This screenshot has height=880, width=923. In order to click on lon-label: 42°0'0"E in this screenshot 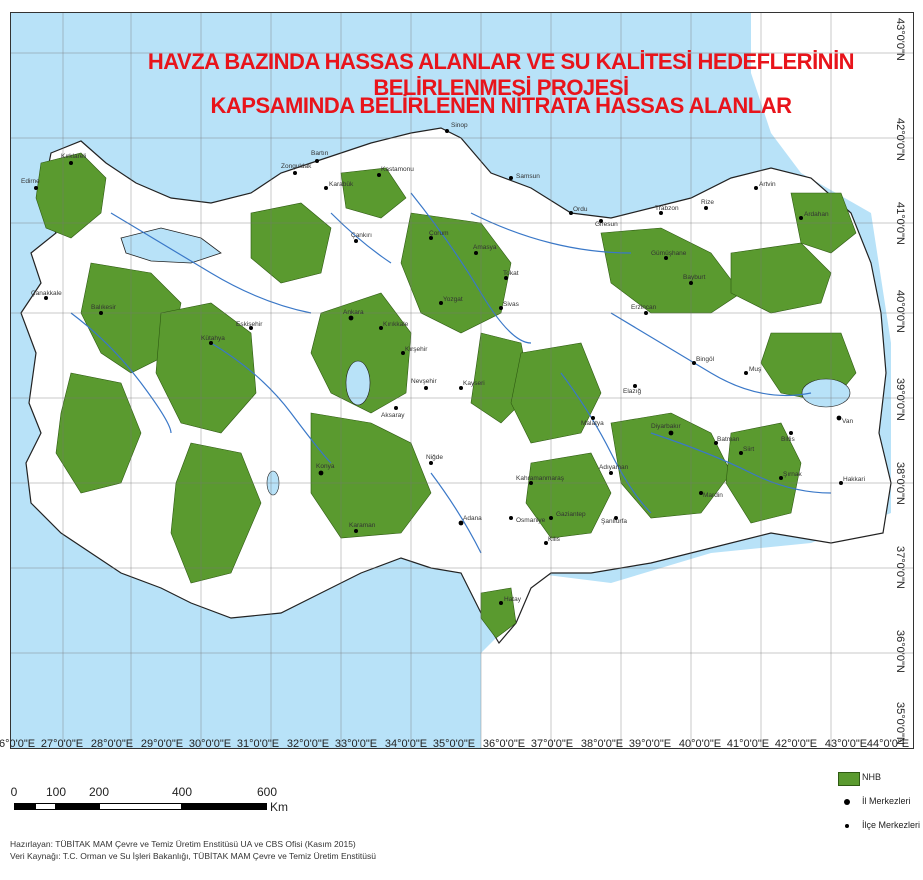, I will do `click(796, 744)`.